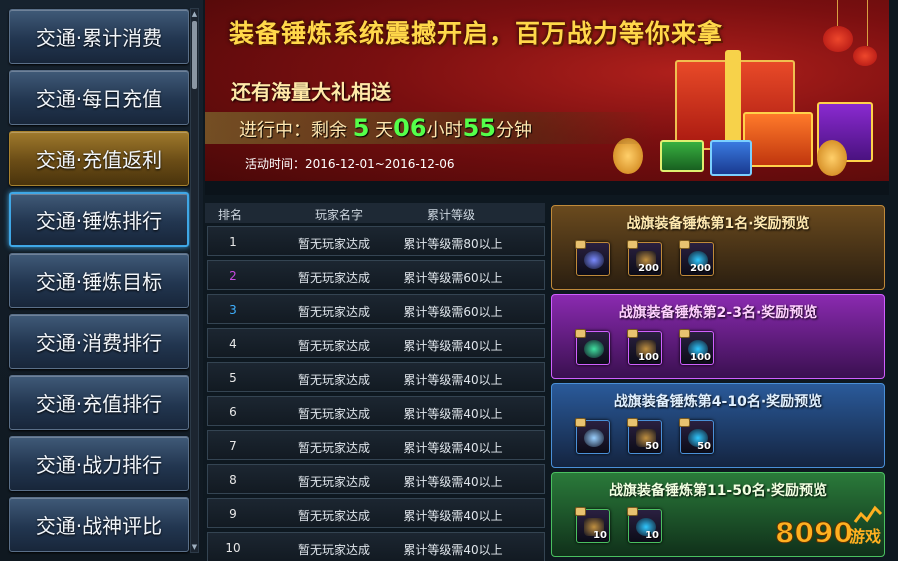  Describe the element at coordinates (718, 313) in the screenshot. I see `reward-panel-title: 战旗装备锤炼第2-3名·奖励预览` at that location.